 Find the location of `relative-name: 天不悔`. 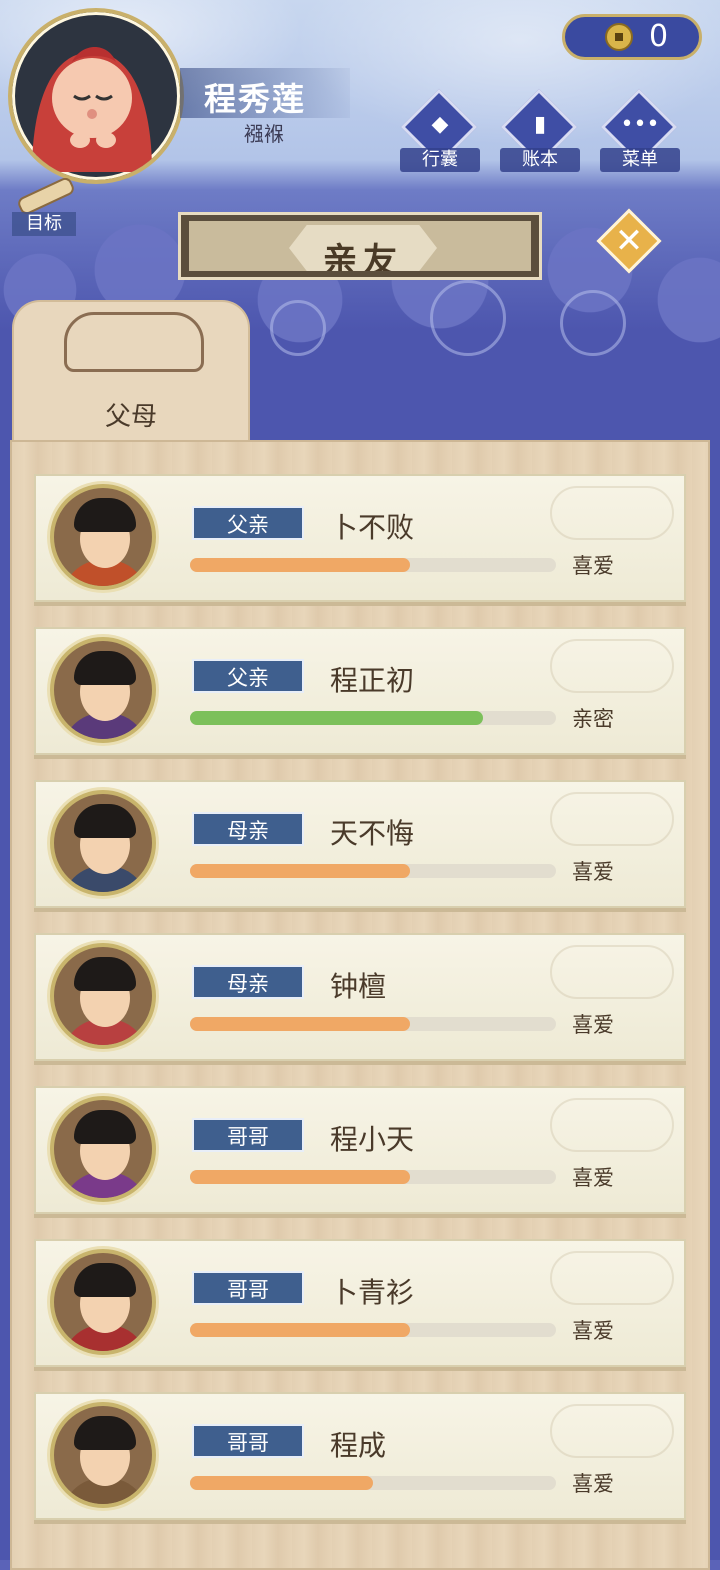

relative-name: 天不悔 is located at coordinates (372, 833).